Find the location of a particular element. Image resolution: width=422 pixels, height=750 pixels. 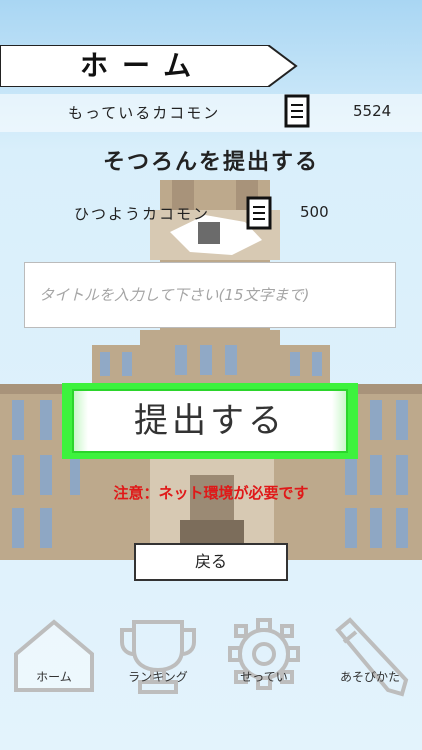

network-warning: 注意：ネット環境が必要です is located at coordinates (211, 493).